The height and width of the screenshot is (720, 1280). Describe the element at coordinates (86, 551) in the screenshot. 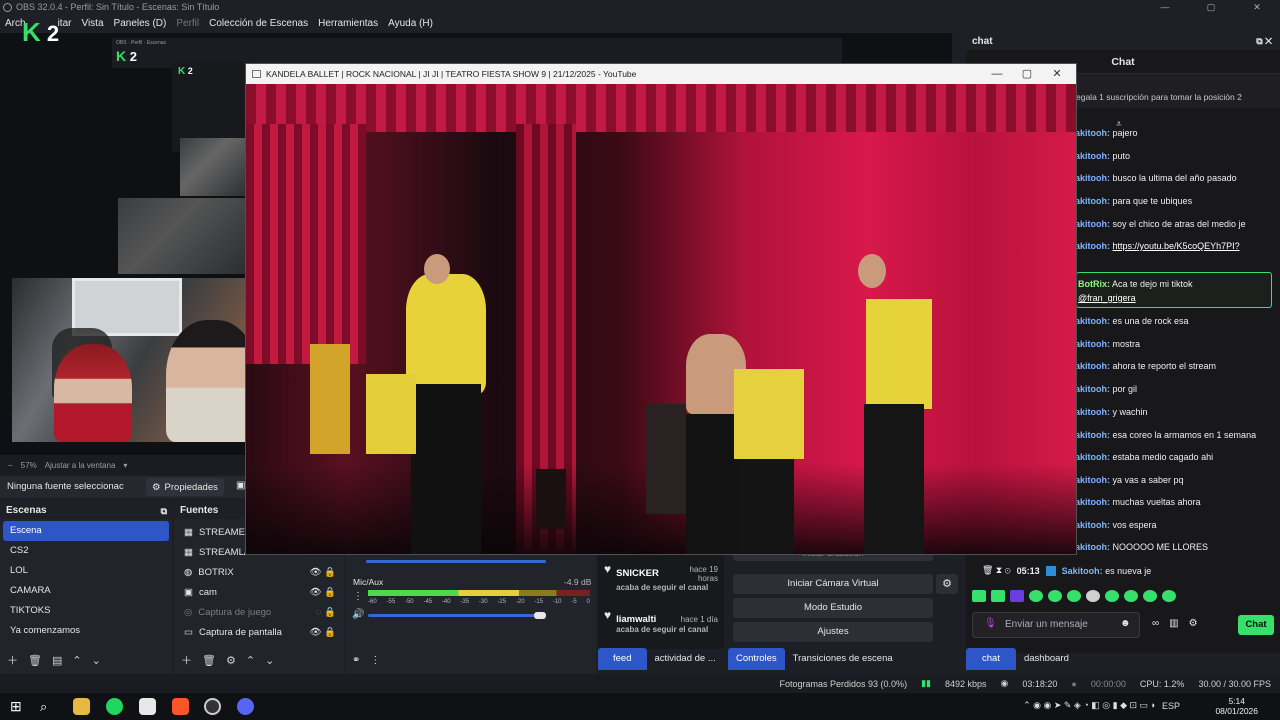

I see `scene-item: CS2` at that location.